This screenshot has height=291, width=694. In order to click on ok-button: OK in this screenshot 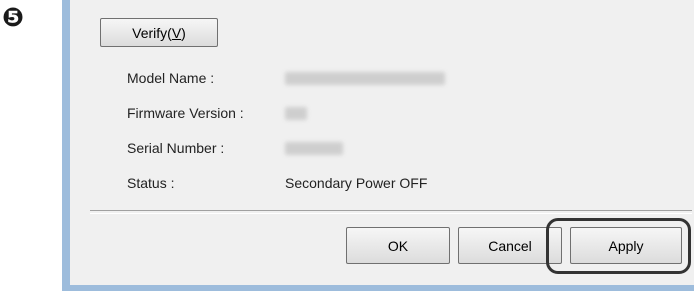, I will do `click(398, 245)`.